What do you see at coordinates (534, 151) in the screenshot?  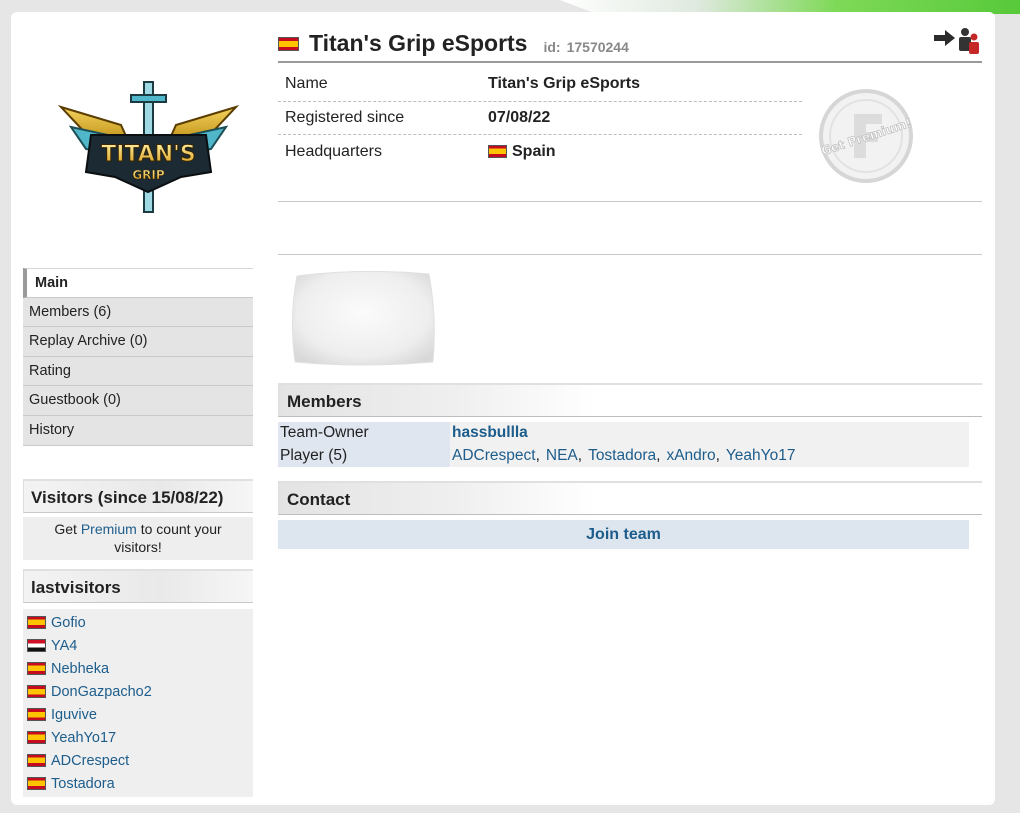 I see `headquarters-country: Spain` at bounding box center [534, 151].